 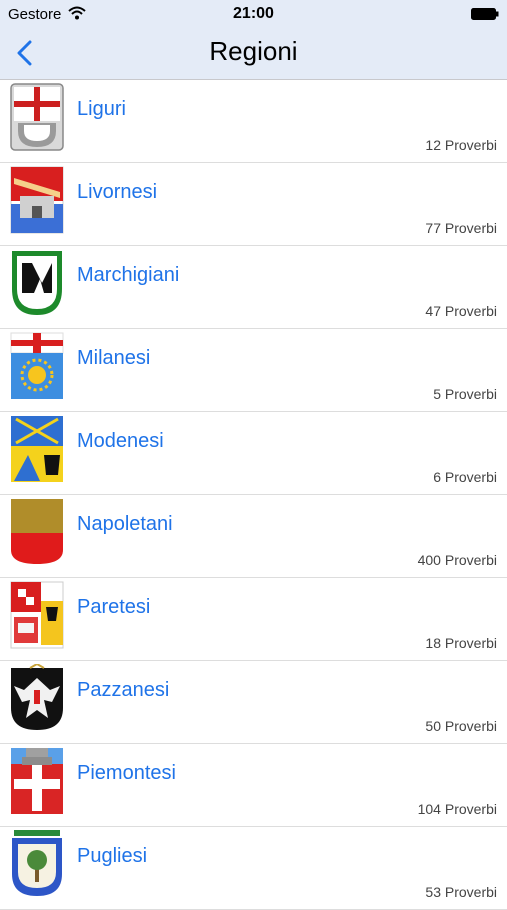 What do you see at coordinates (253, 51) in the screenshot?
I see `page-title: Regioni` at bounding box center [253, 51].